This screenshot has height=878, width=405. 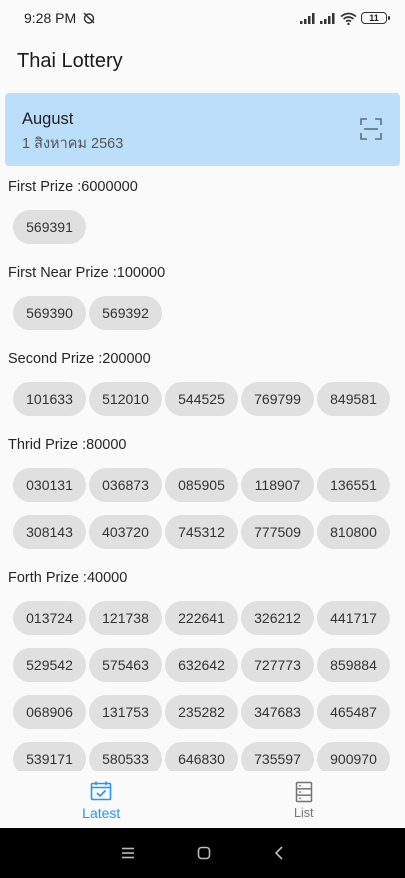 I want to click on battery-icon: 11, so click(x=375, y=18).